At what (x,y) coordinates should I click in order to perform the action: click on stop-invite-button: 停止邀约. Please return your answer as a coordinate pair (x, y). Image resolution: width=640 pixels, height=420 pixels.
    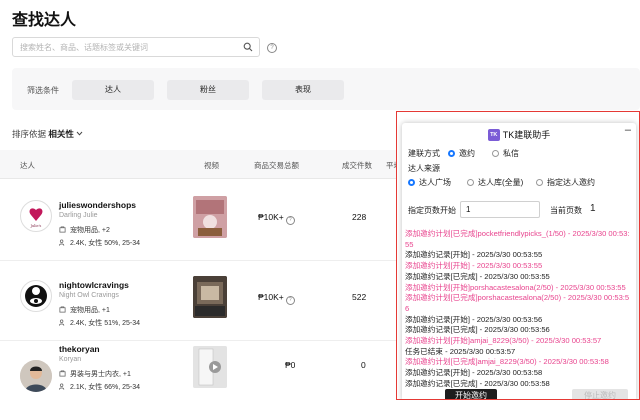
    Looking at the image, I should click on (600, 394).